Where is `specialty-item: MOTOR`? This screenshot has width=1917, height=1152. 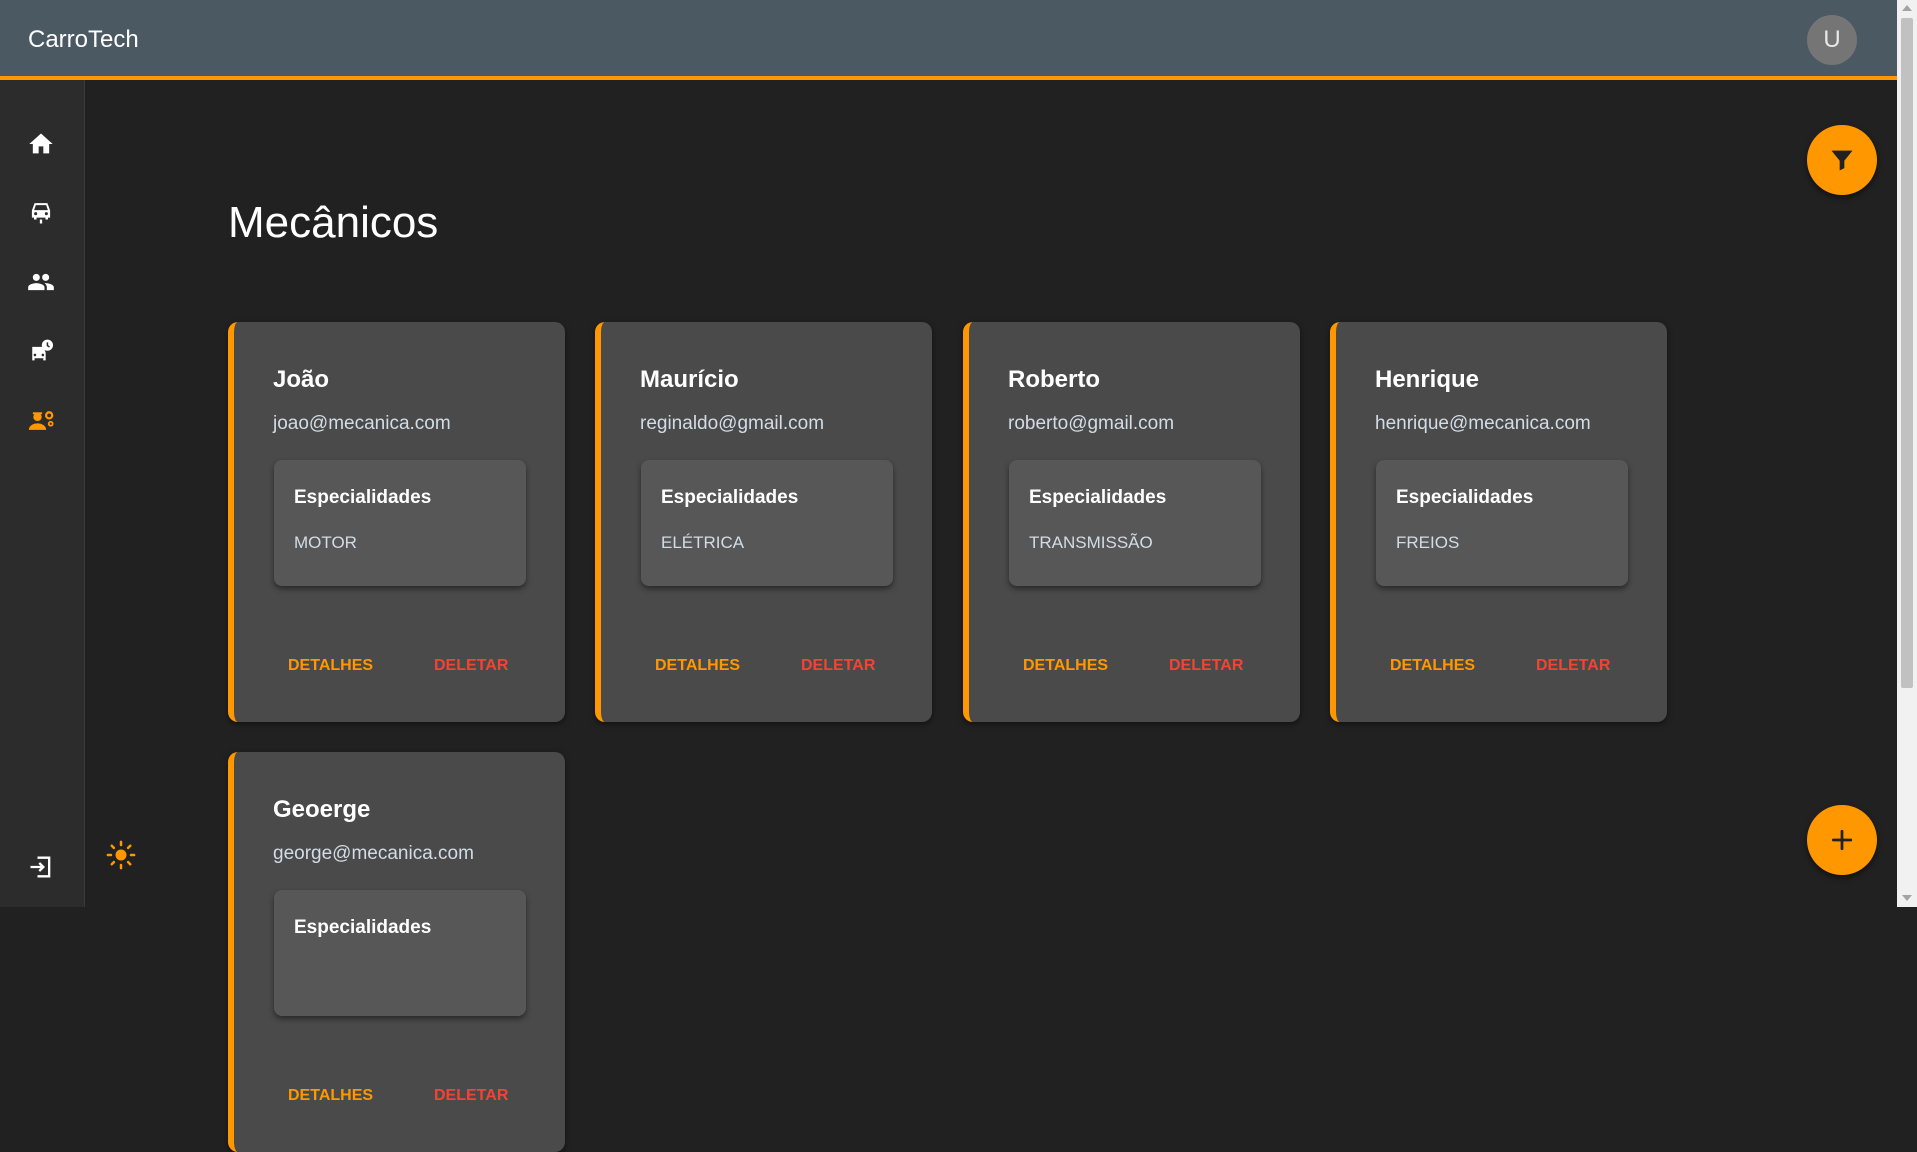 specialty-item: MOTOR is located at coordinates (325, 542).